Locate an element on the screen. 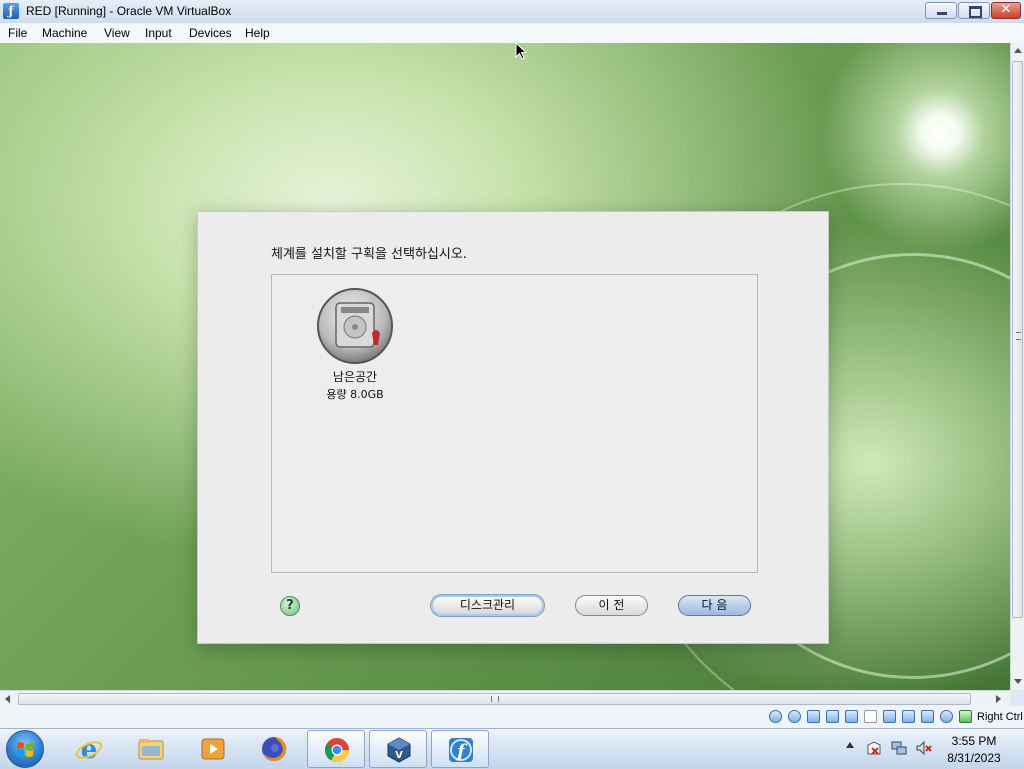 This screenshot has width=1024, height=769. minimize-button is located at coordinates (941, 10).